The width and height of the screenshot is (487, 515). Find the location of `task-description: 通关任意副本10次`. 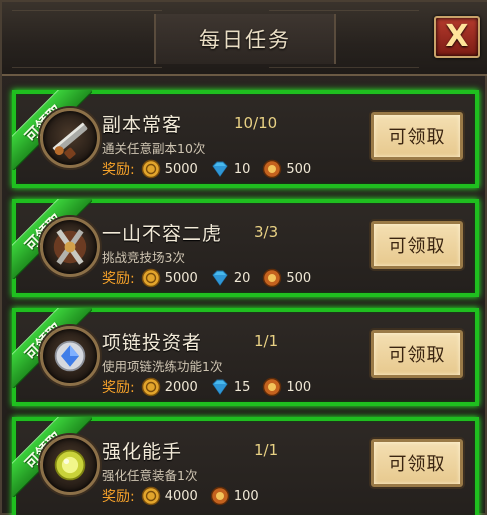

task-description: 通关任意副本10次 is located at coordinates (154, 148).